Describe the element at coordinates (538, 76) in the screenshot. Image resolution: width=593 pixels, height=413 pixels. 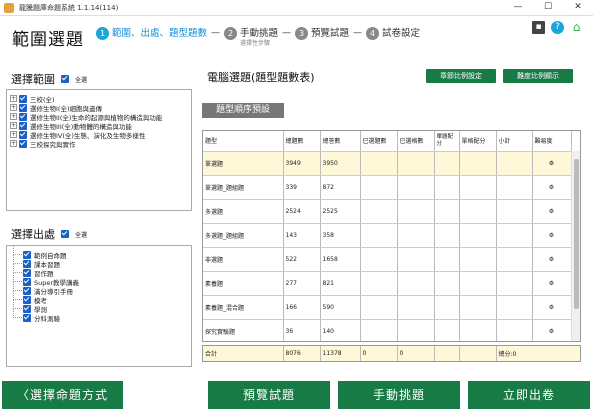
I see `difficulty-ratio-button: 難度比例顯示` at that location.